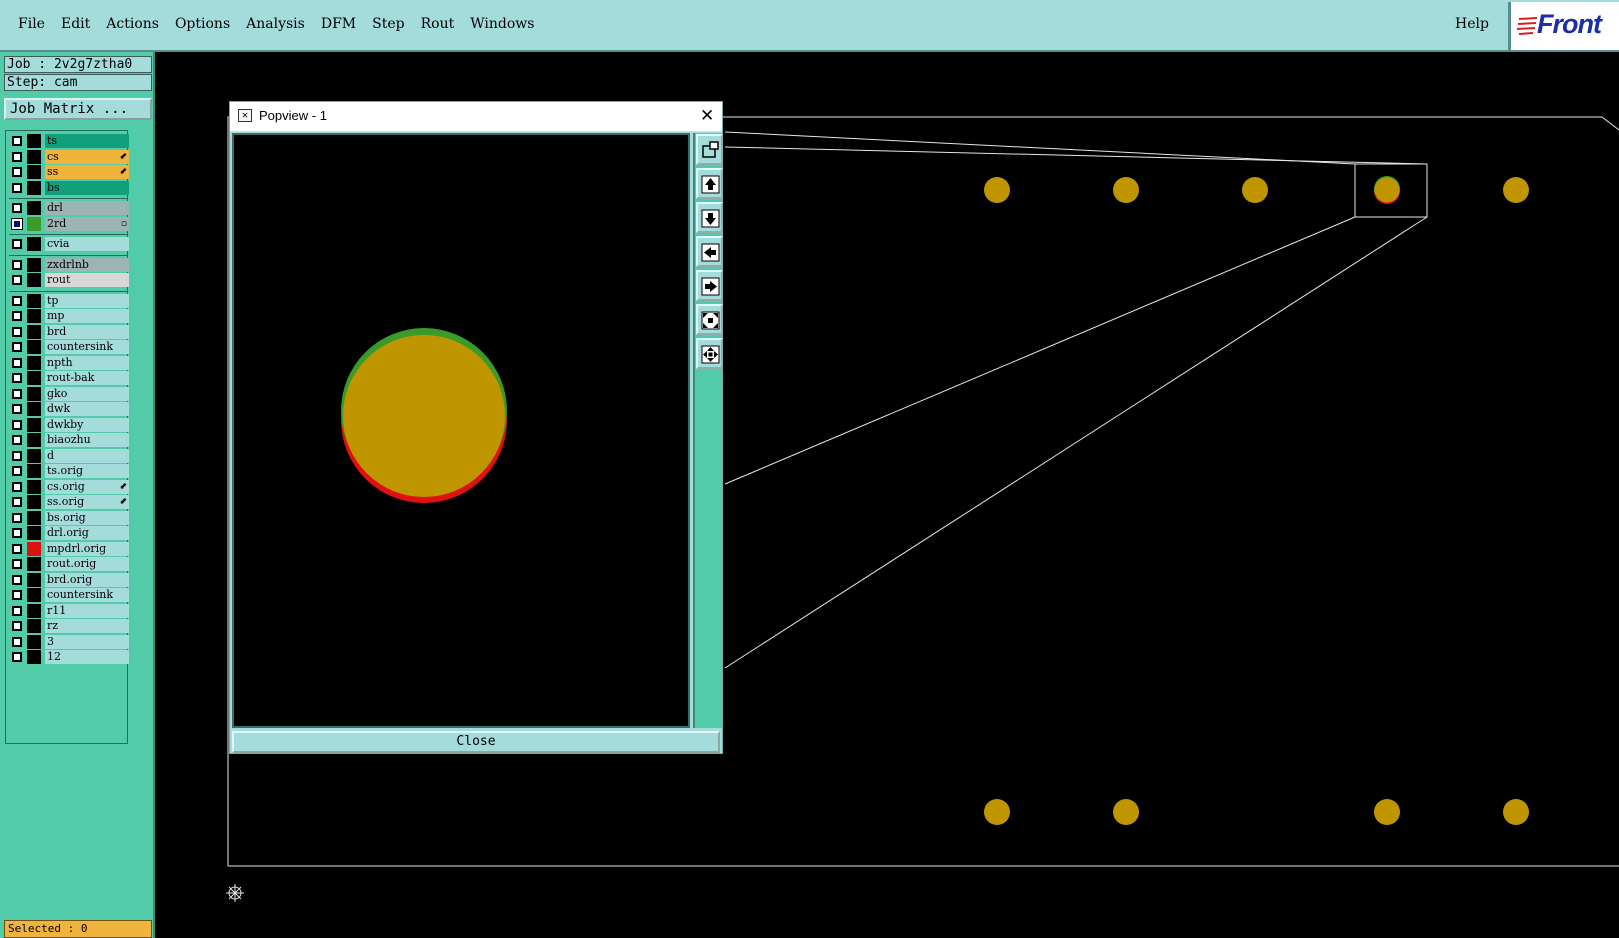 The image size is (1619, 938). Describe the element at coordinates (338, 24) in the screenshot. I see `menu-dfm: DFM` at that location.